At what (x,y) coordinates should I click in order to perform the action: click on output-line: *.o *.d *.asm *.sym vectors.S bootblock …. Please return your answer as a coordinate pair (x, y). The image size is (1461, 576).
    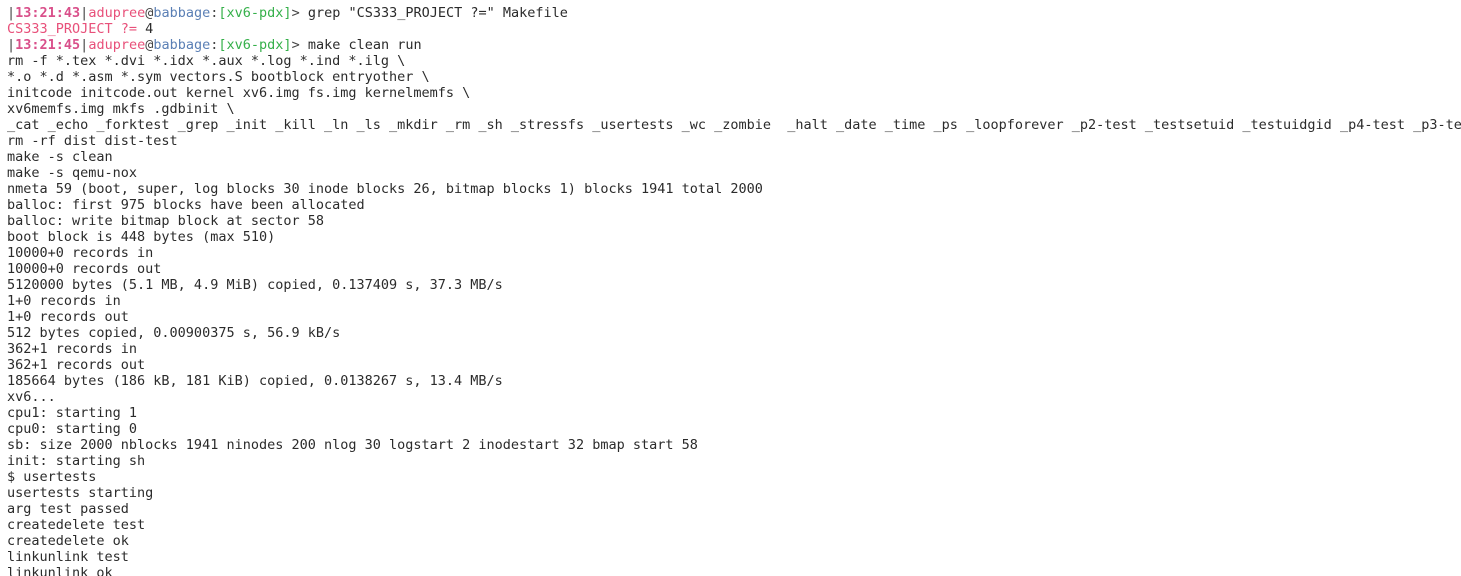
    Looking at the image, I should click on (218, 77).